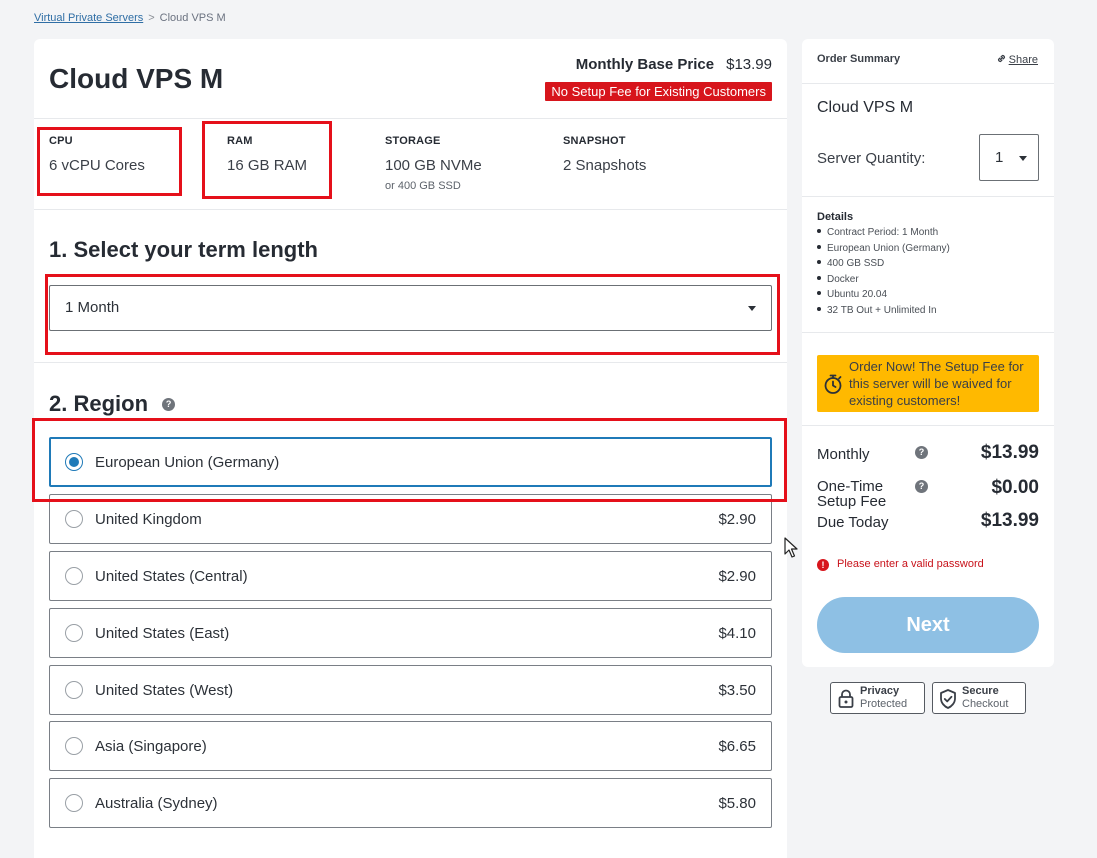  I want to click on region-name: Asia (Singapore), so click(151, 746).